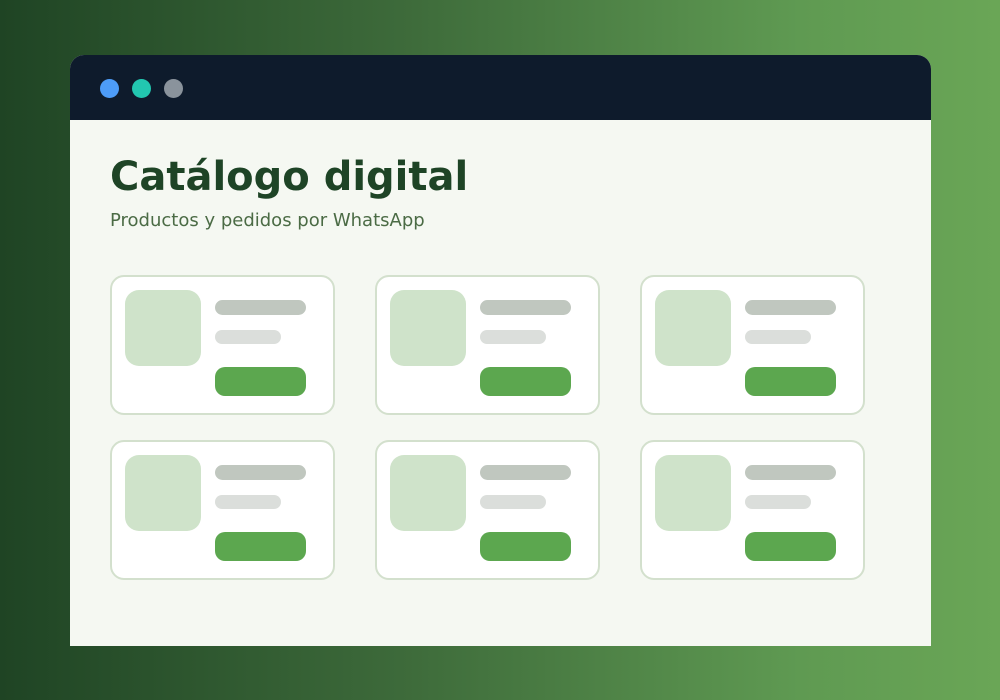 Image resolution: width=1000 pixels, height=700 pixels. What do you see at coordinates (500, 87) in the screenshot?
I see `window-titlebar` at bounding box center [500, 87].